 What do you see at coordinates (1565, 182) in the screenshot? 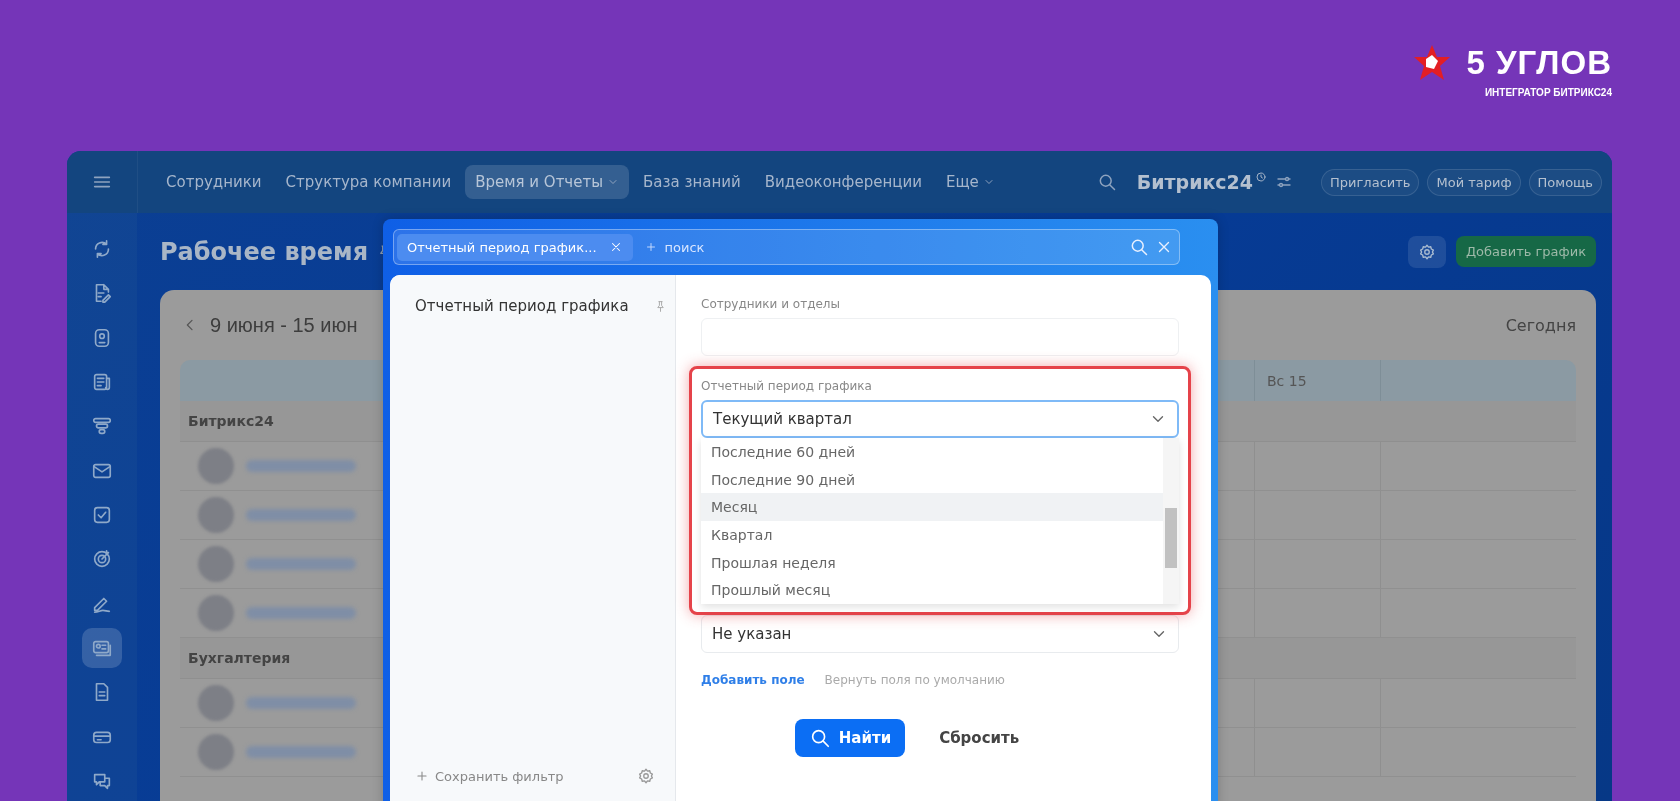
I see `header-button: Помощь` at bounding box center [1565, 182].